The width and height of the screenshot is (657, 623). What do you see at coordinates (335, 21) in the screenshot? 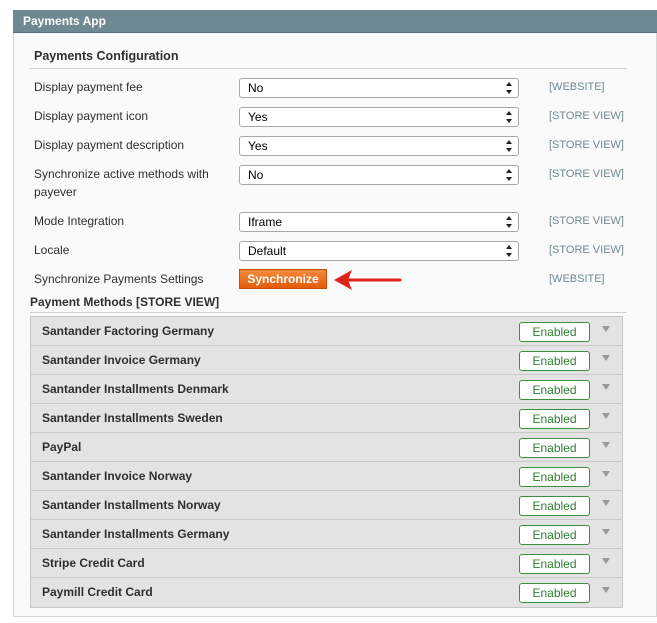
I see `section-header: Payments App` at bounding box center [335, 21].